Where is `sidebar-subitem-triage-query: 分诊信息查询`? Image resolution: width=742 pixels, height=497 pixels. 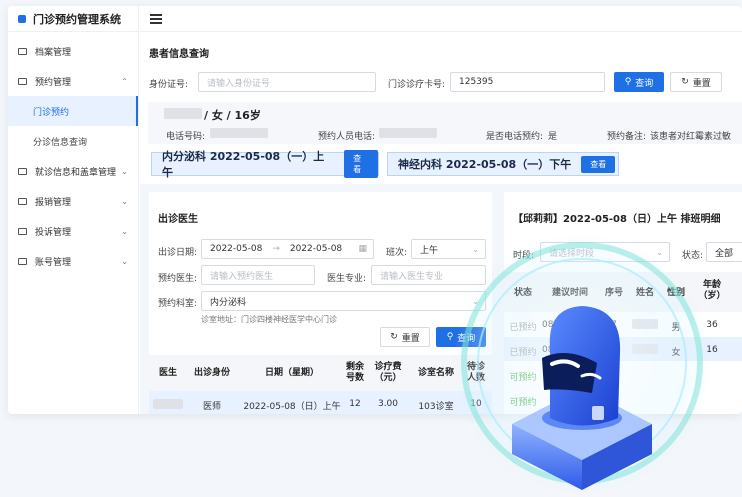
sidebar-subitem-triage-query: 分诊信息查询 is located at coordinates (73, 141).